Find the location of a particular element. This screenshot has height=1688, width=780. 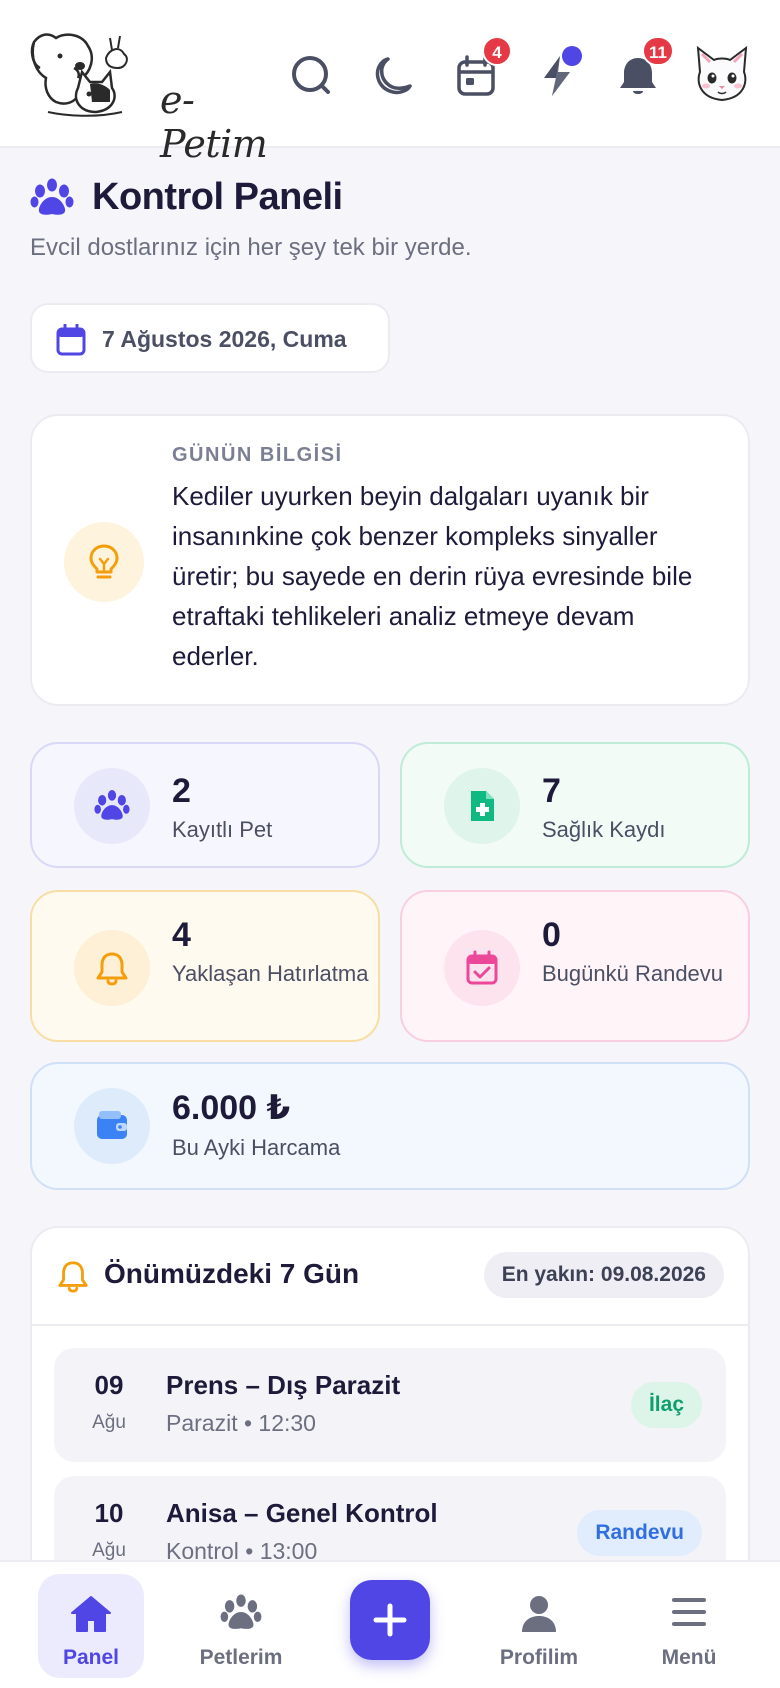

nav-label: Profilim is located at coordinates (539, 1657).